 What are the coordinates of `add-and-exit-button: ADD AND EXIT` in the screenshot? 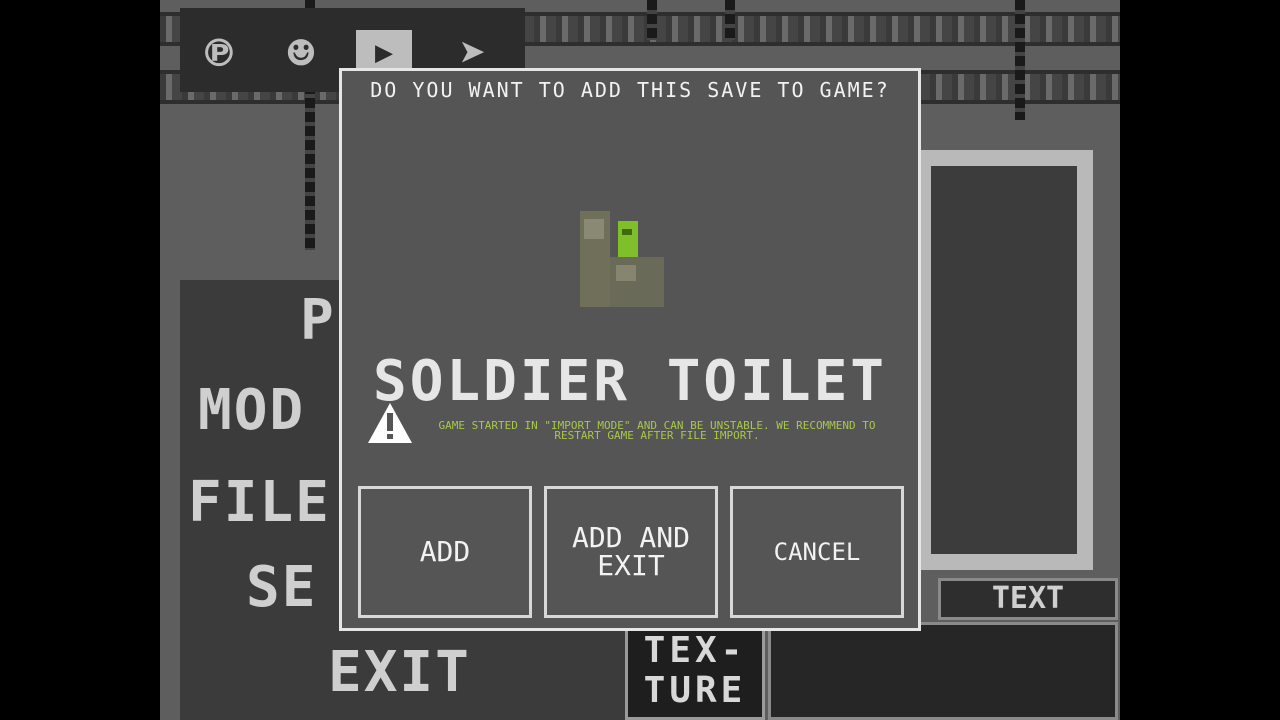 It's located at (631, 552).